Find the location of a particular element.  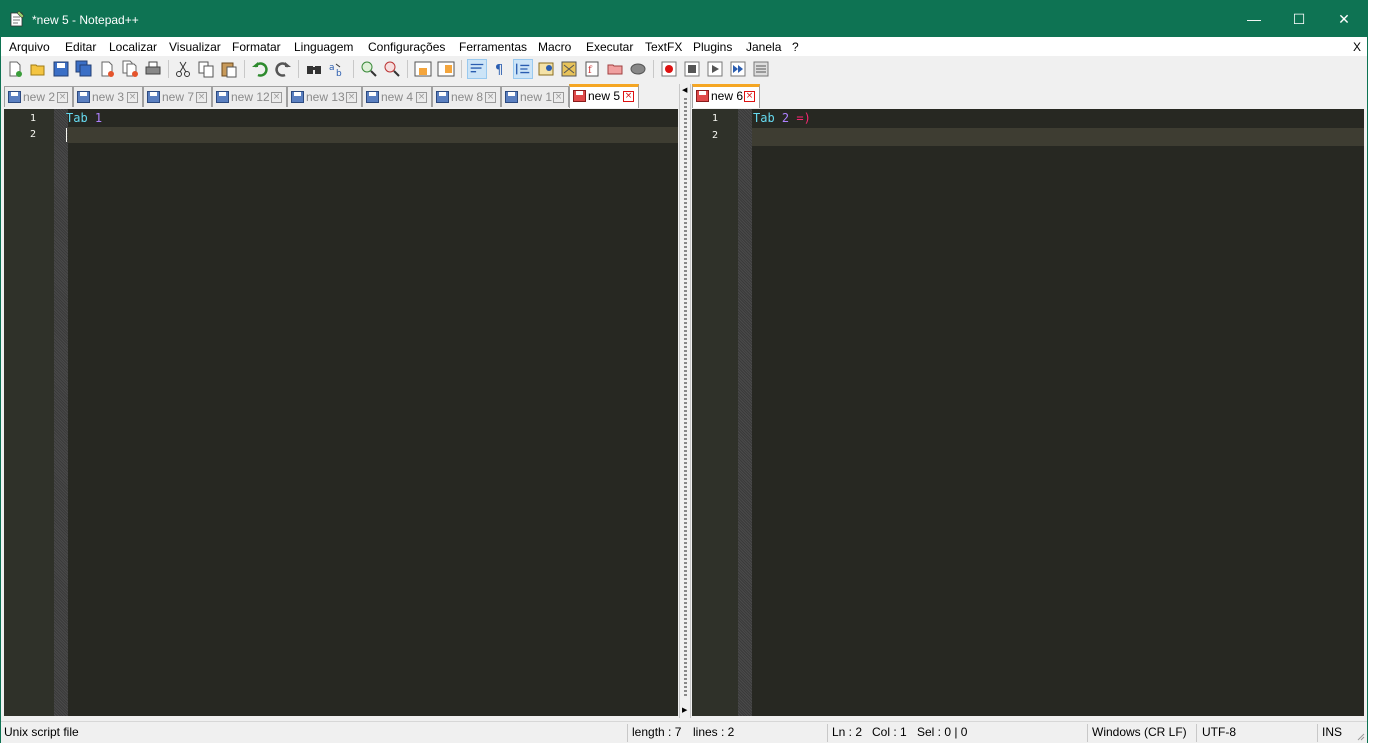

close-document-button: X is located at coordinates (1357, 47).